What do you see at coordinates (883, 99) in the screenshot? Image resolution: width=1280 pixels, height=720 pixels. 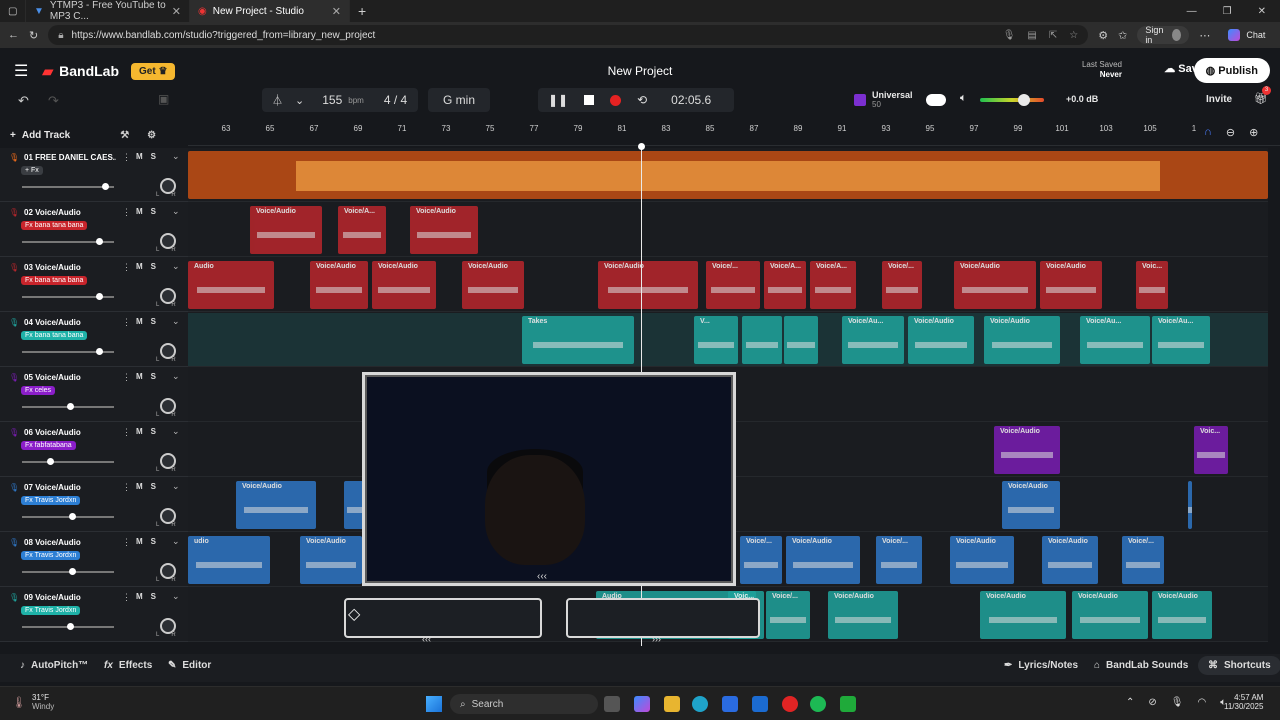 I see `preset-selector: Universal 50` at bounding box center [883, 99].